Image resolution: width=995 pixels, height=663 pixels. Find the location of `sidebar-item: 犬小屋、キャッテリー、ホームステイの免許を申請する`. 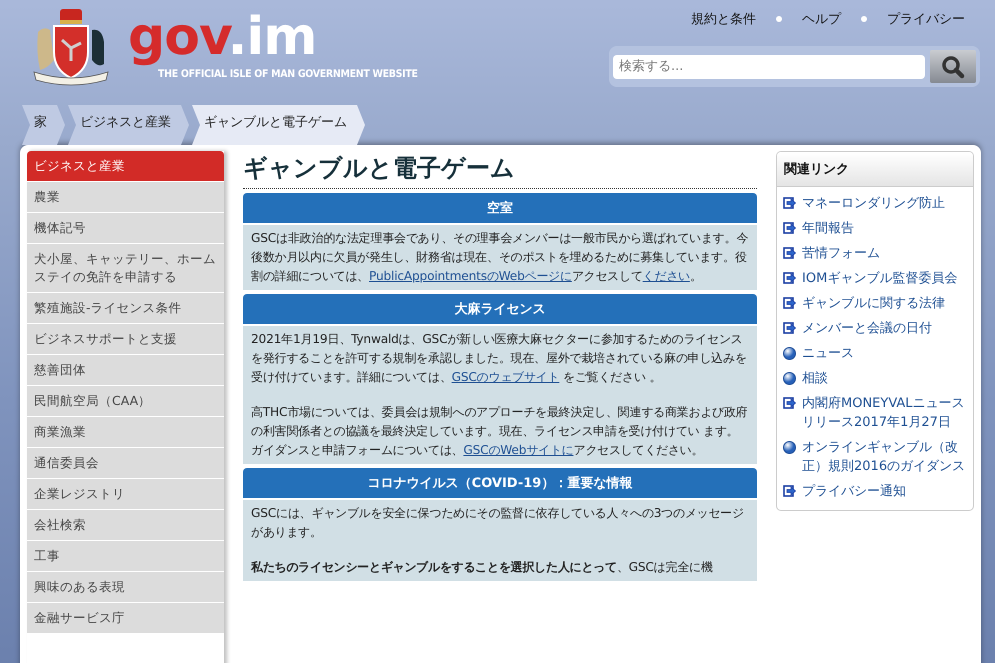

sidebar-item: 犬小屋、キャッテリー、ホームステイの免許を申請する is located at coordinates (125, 268).